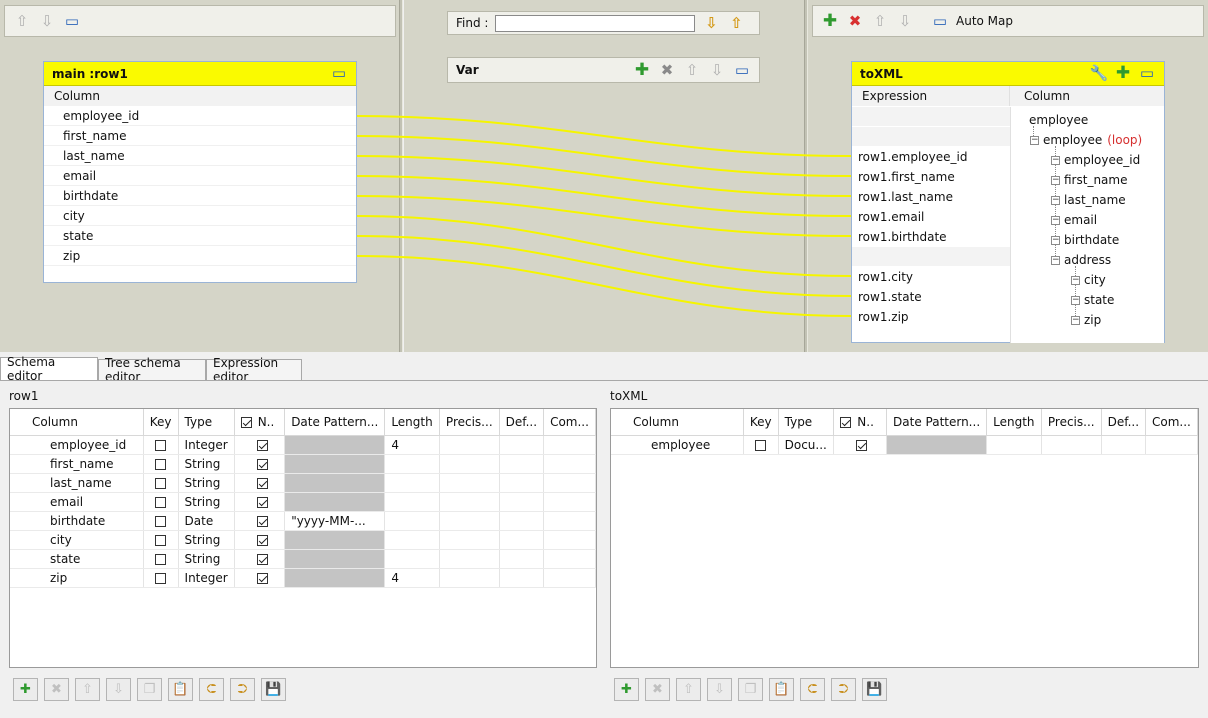 Image resolution: width=1208 pixels, height=718 pixels. Describe the element at coordinates (412, 445) in the screenshot. I see `length-cell: 4` at that location.